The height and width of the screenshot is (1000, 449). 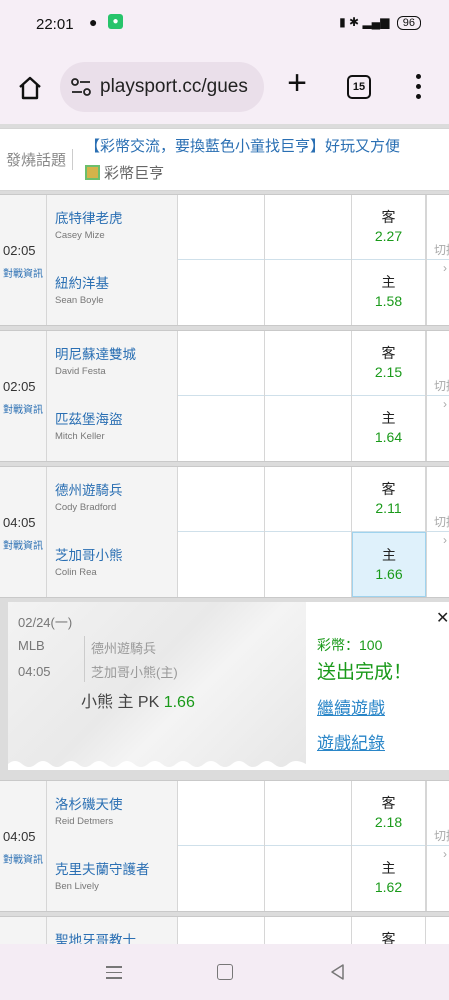 What do you see at coordinates (23, 532) in the screenshot?
I see `game-time-cell: 04:05 對戰資訊` at bounding box center [23, 532].